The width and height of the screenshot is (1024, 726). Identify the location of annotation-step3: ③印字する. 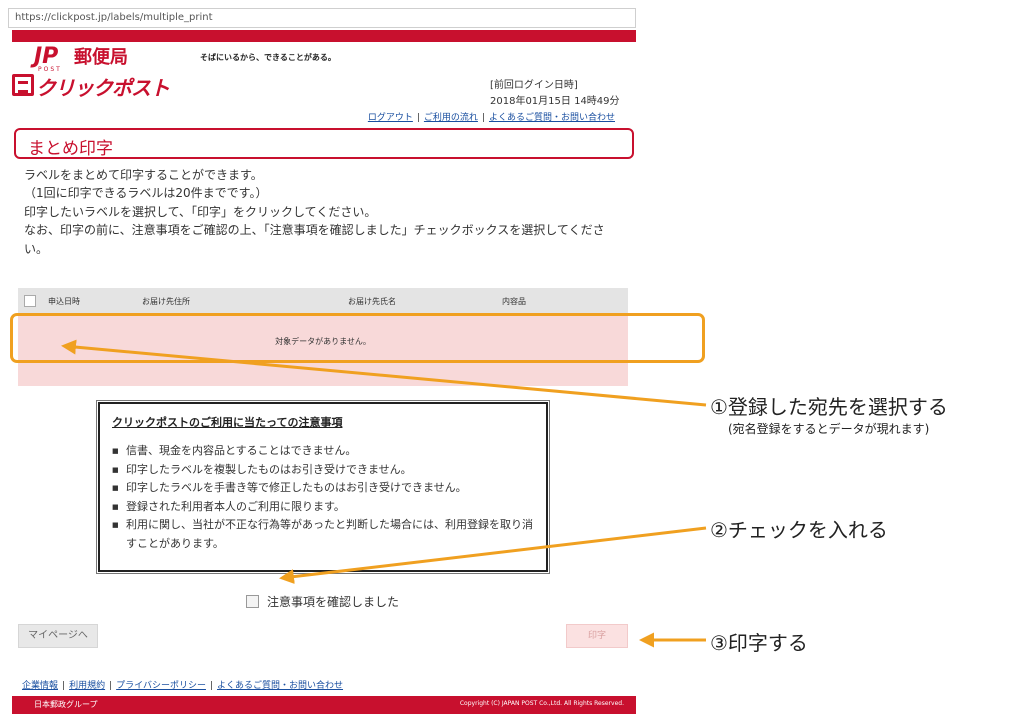
(759, 643).